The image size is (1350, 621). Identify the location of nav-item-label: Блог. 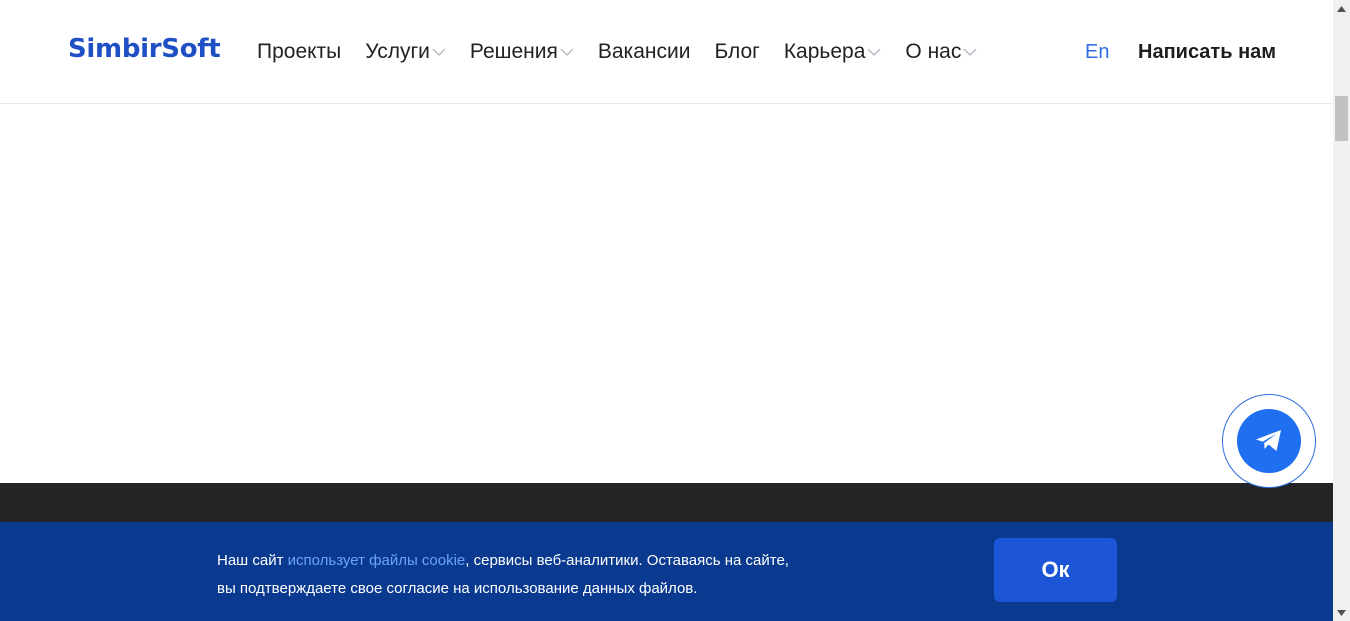
(737, 51).